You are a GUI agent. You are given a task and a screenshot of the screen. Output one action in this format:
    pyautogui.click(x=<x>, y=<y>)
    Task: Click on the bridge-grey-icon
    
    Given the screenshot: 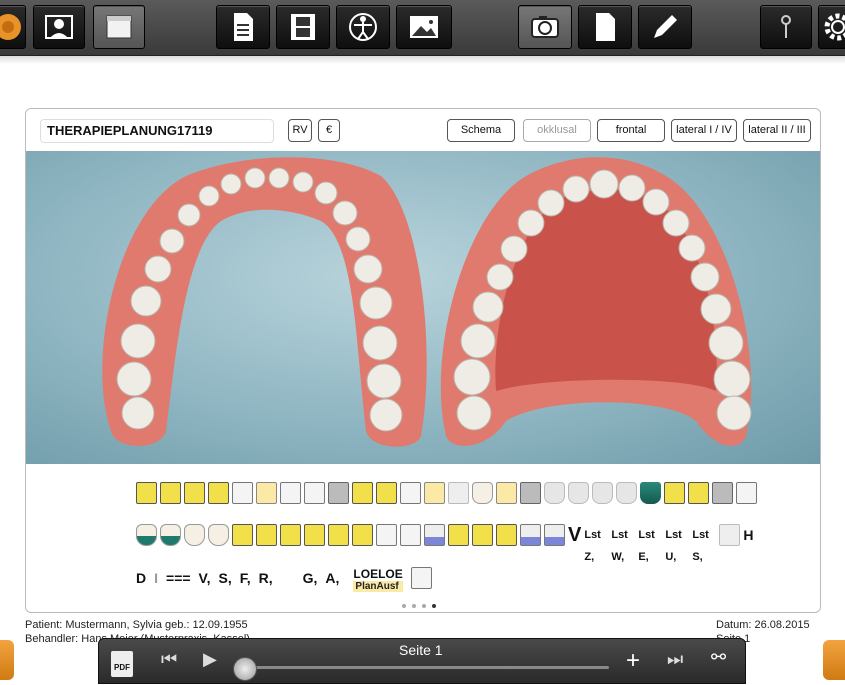 What is the action you would take?
    pyautogui.click(x=530, y=493)
    